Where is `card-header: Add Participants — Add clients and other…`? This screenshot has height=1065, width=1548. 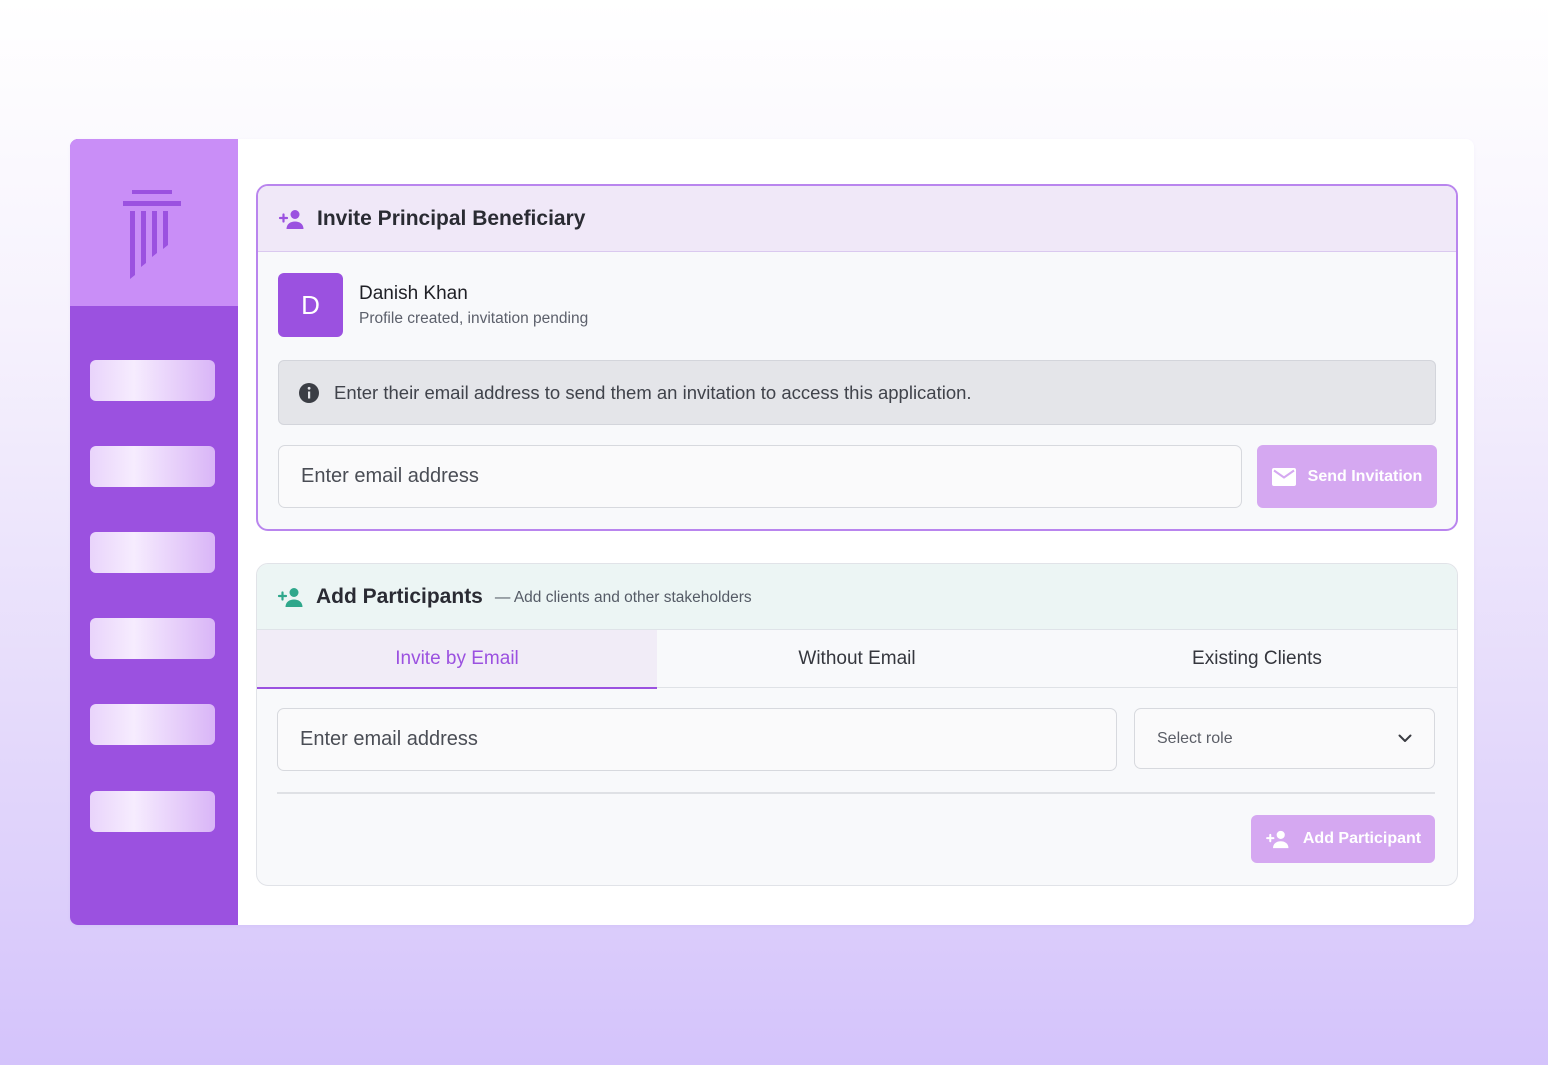
card-header: Add Participants — Add clients and other… is located at coordinates (857, 597).